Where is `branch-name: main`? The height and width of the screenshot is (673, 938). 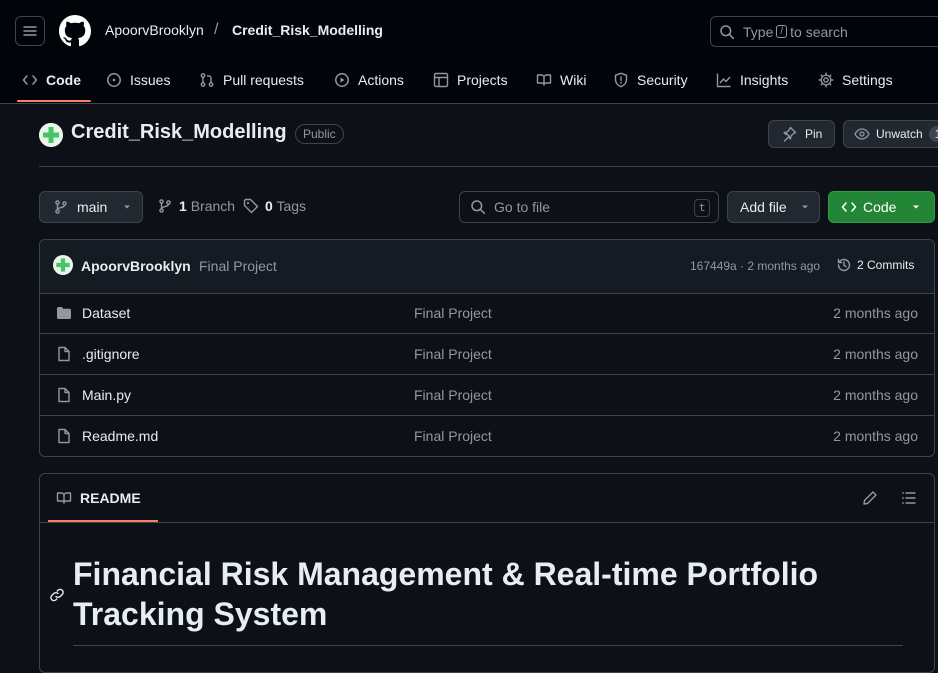 branch-name: main is located at coordinates (92, 207).